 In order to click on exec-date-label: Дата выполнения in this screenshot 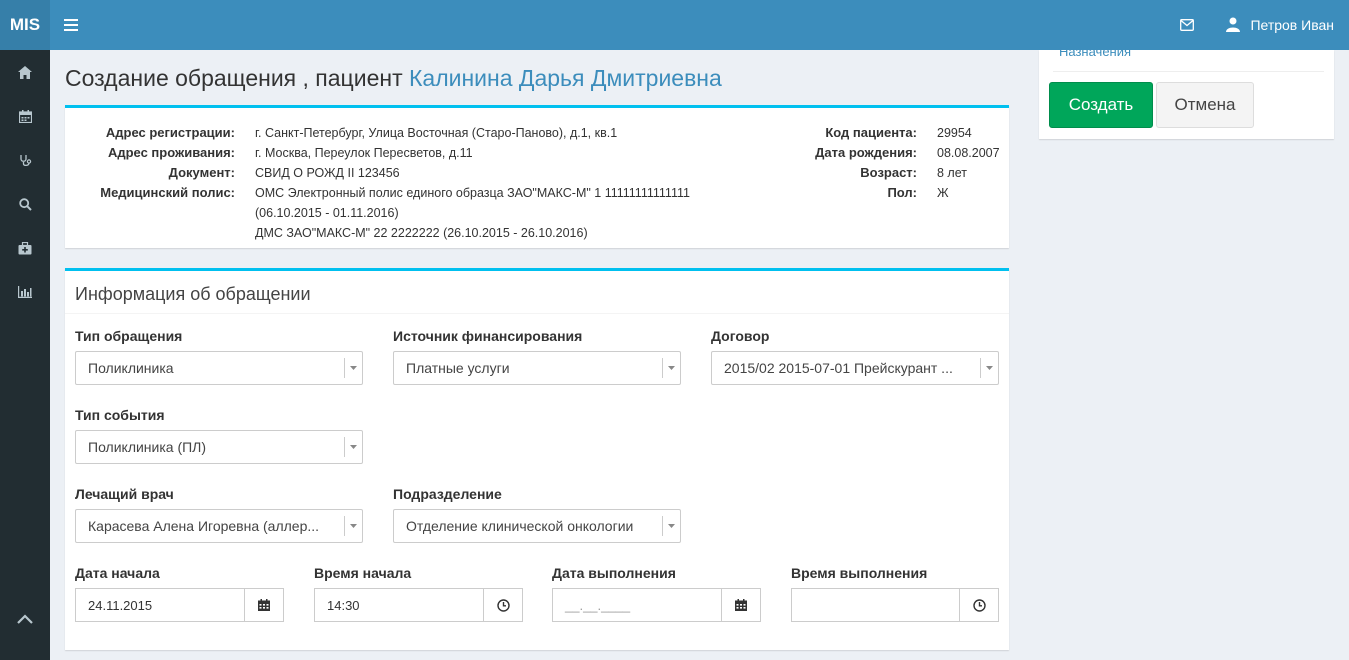, I will do `click(614, 573)`.